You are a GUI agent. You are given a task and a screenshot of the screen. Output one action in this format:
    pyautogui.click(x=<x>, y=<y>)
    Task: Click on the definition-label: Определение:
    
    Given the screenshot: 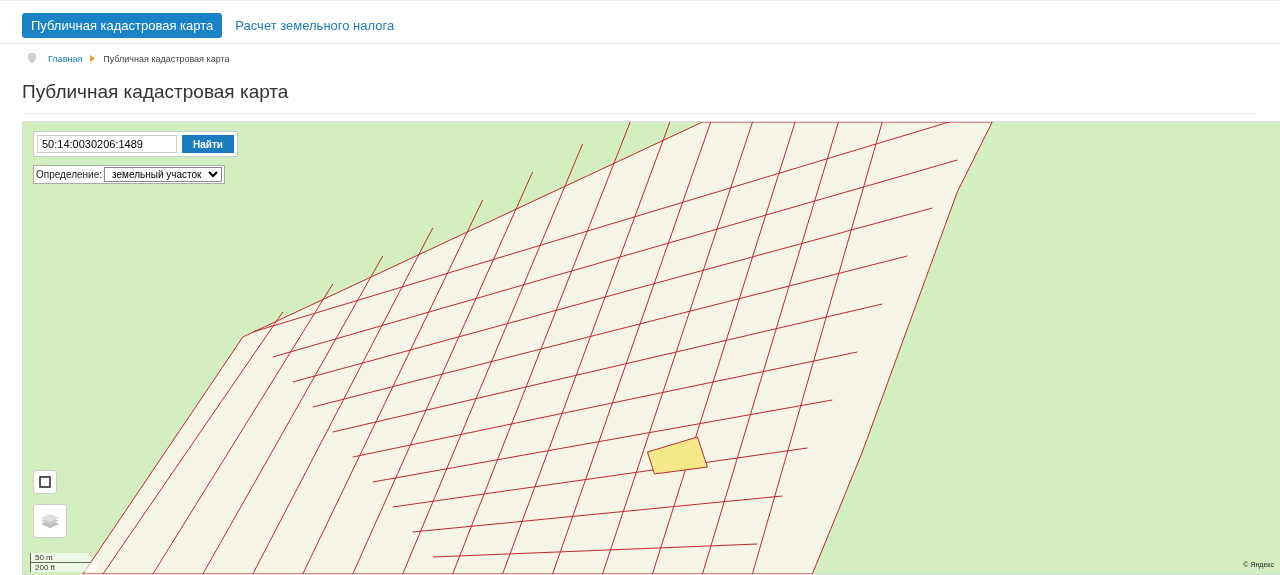 What is the action you would take?
    pyautogui.click(x=69, y=174)
    